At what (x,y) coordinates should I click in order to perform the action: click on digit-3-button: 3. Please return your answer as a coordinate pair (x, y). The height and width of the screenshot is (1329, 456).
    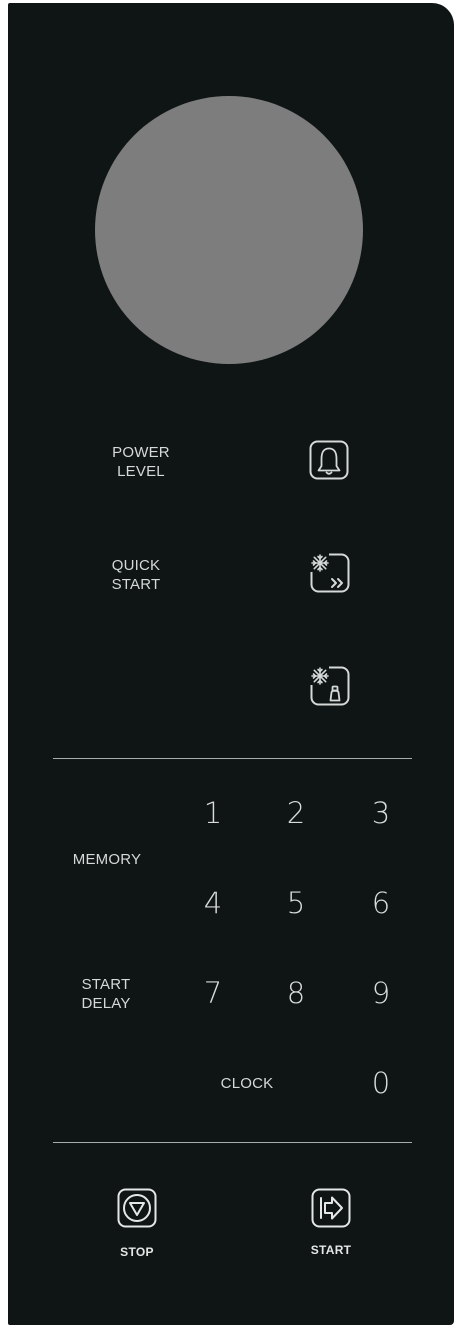
    Looking at the image, I should click on (381, 813).